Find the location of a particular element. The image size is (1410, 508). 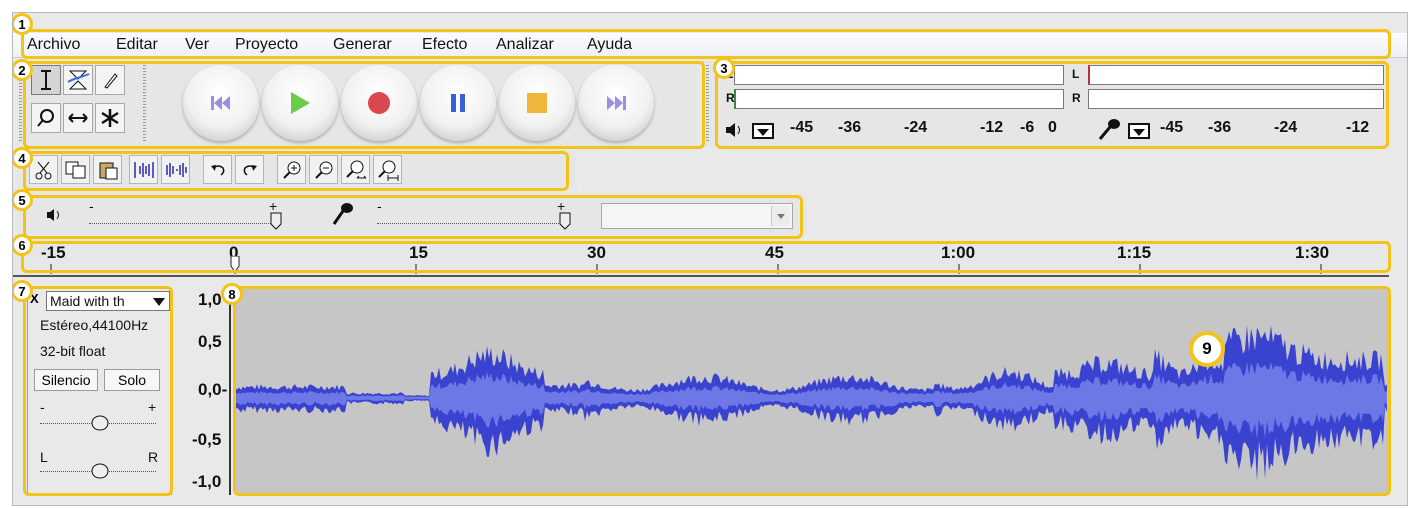

callout-badge: 5 is located at coordinates (23, 200).